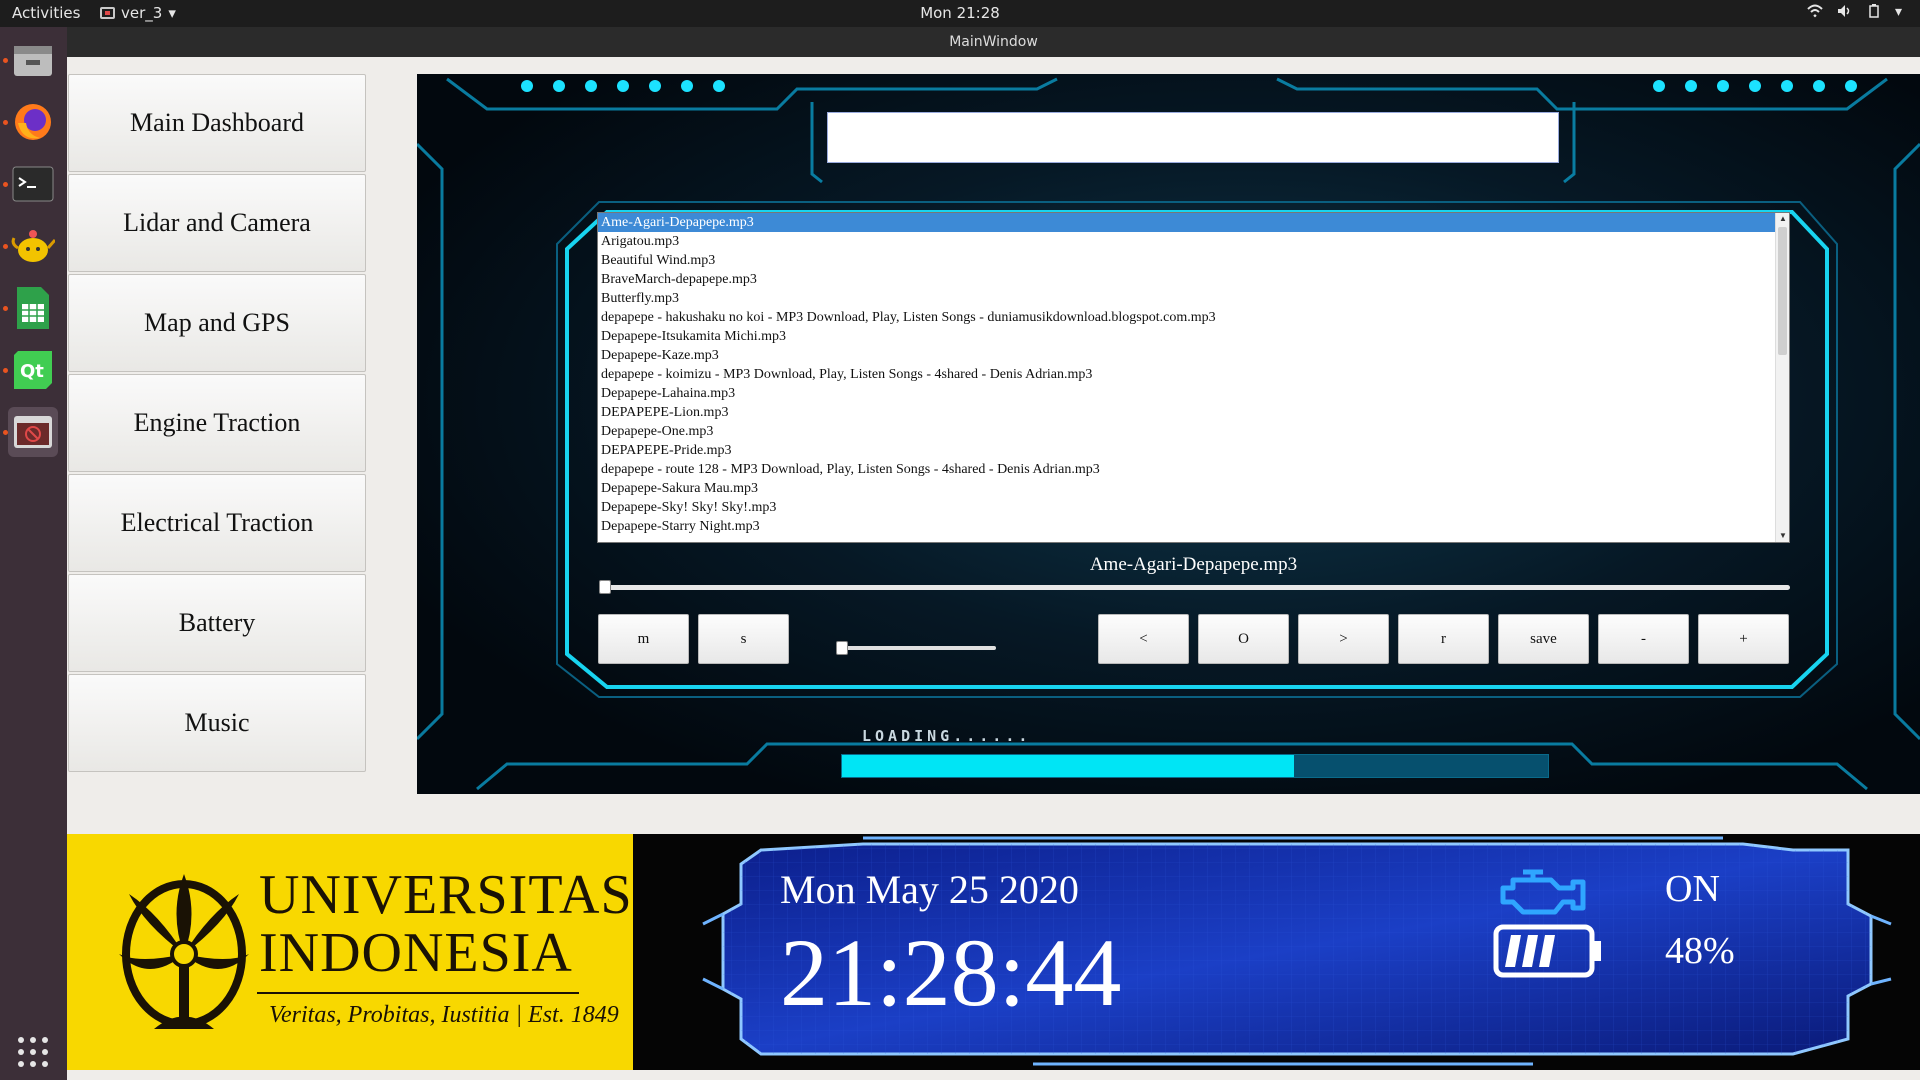 The height and width of the screenshot is (1080, 1920). What do you see at coordinates (1243, 639) in the screenshot?
I see `play-button: O` at bounding box center [1243, 639].